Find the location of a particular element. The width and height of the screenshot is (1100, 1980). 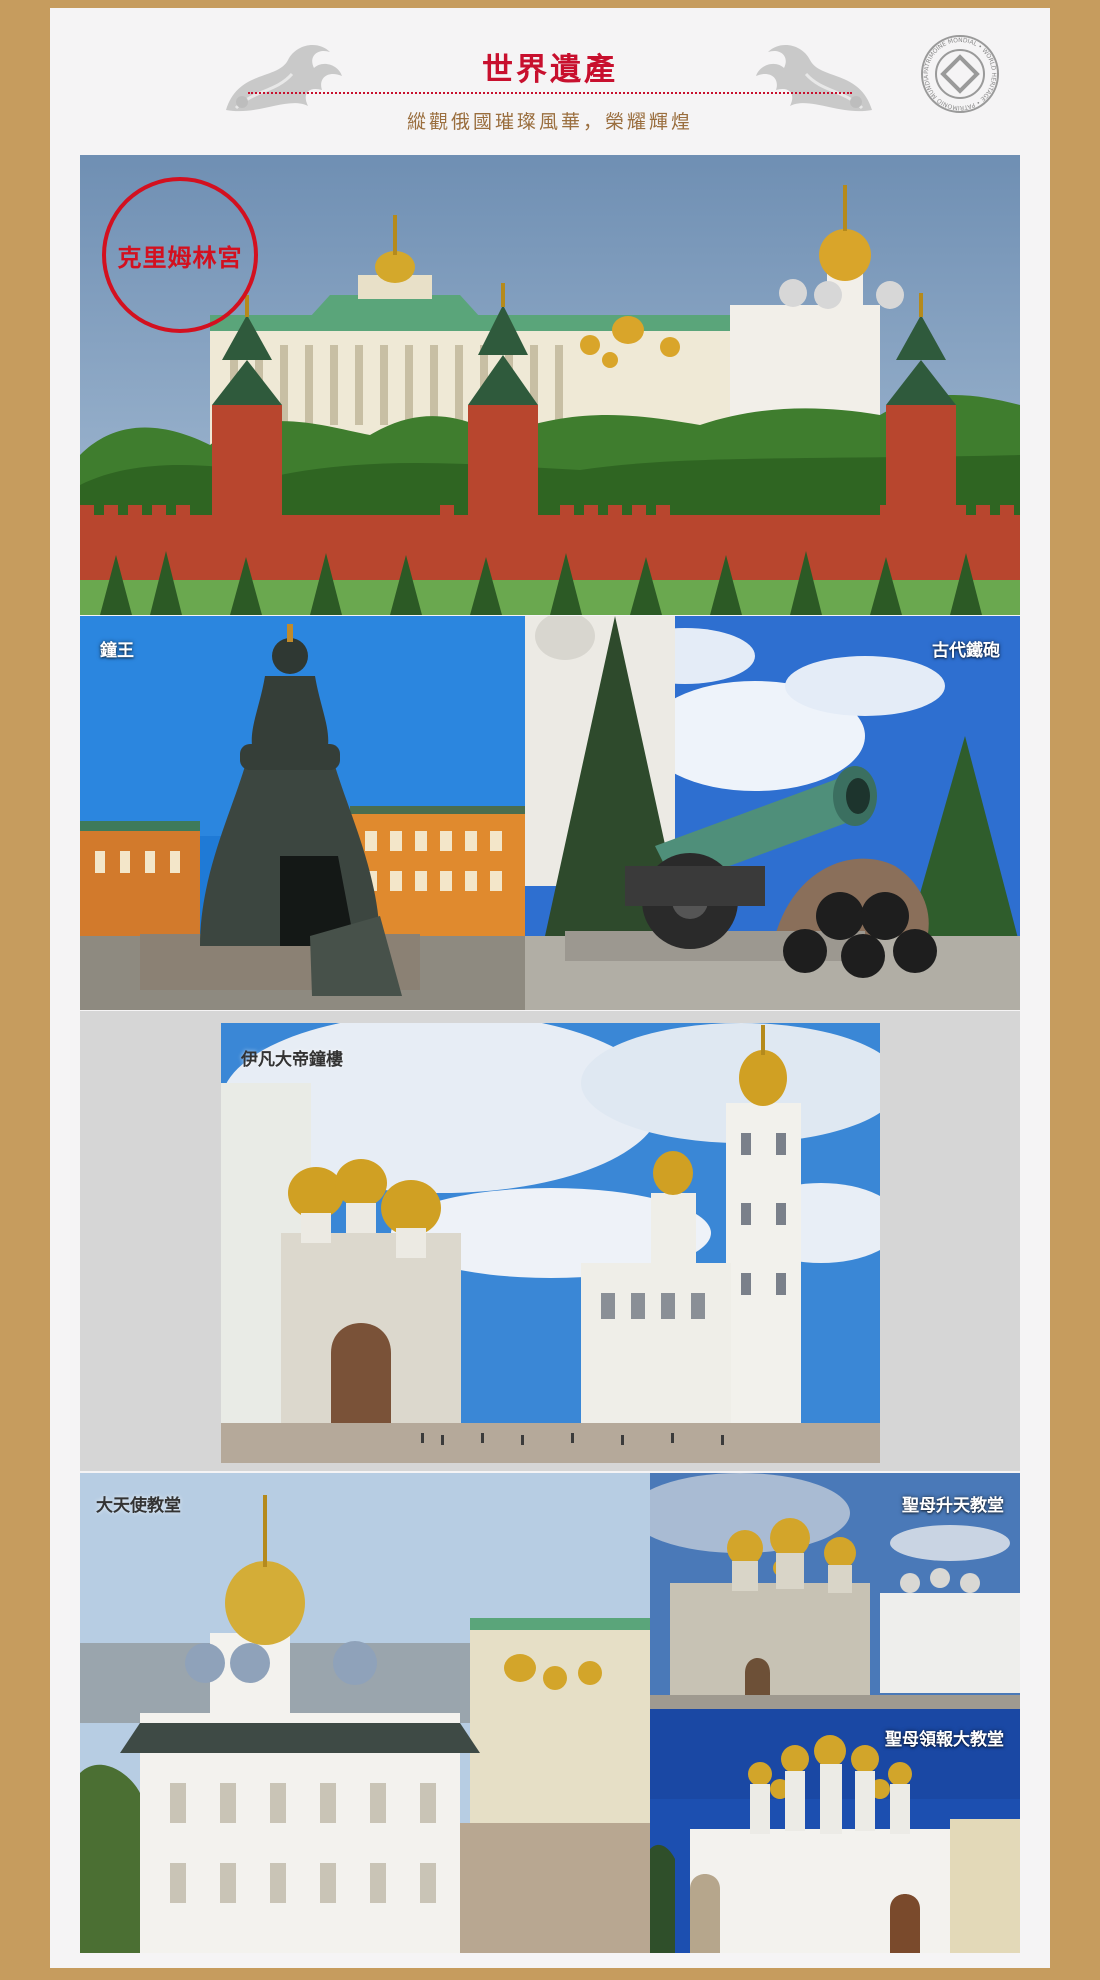

bell-tower-caption: 伊凡大帝鐘樓 is located at coordinates (292, 1060).